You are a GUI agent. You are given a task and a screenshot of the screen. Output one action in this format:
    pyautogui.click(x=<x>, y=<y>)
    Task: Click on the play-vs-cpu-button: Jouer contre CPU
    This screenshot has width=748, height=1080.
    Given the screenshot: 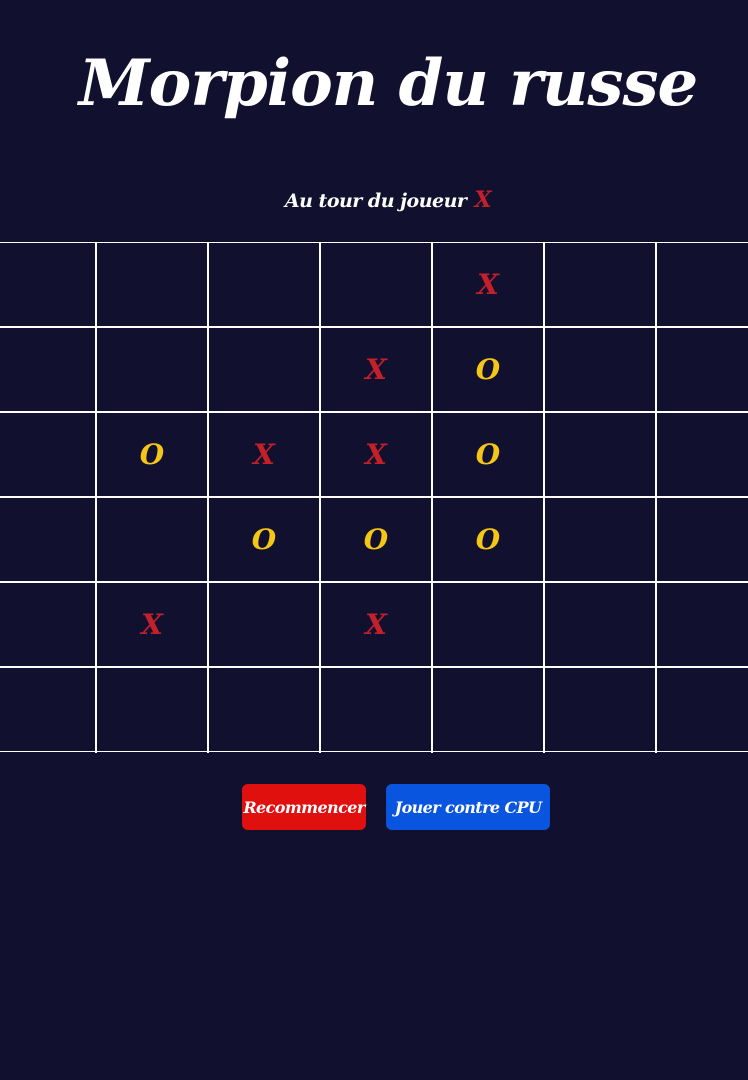 What is the action you would take?
    pyautogui.click(x=468, y=807)
    